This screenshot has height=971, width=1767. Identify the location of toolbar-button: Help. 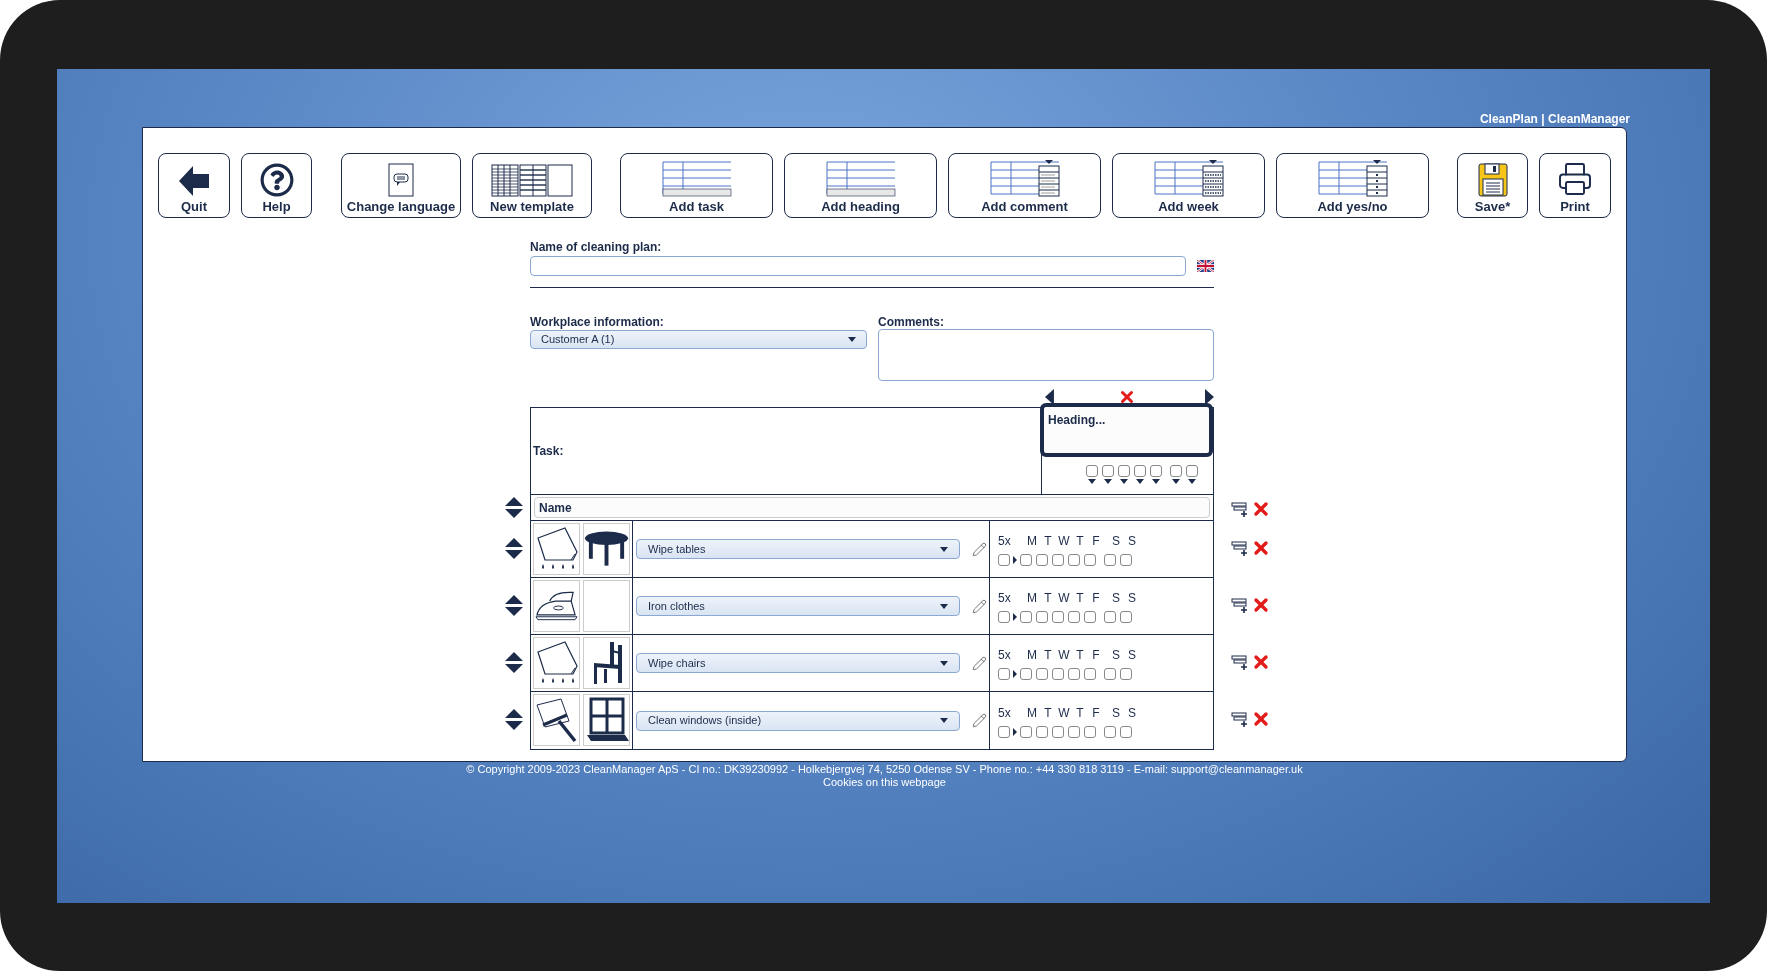
(276, 185).